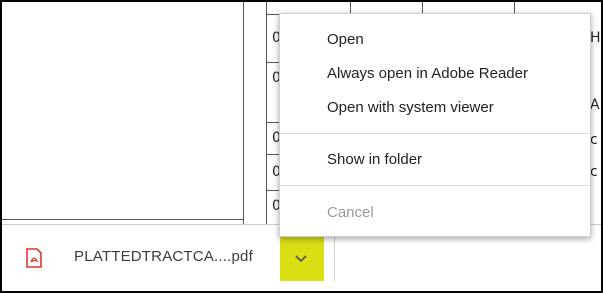 This screenshot has width=603, height=293. What do you see at coordinates (34, 258) in the screenshot?
I see `pdf-icon` at bounding box center [34, 258].